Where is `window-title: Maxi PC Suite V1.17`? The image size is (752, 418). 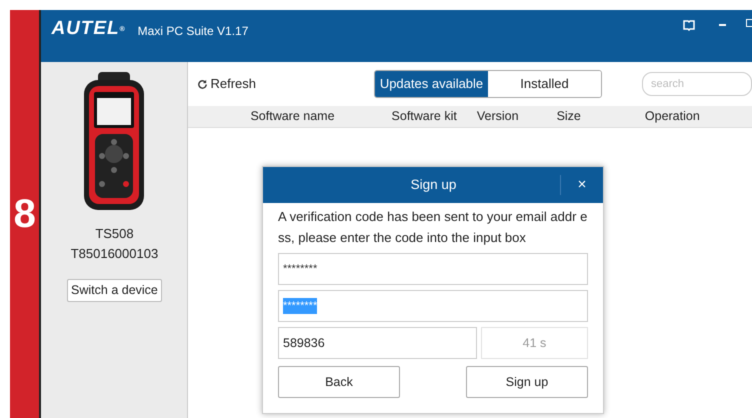
window-title: Maxi PC Suite V1.17 is located at coordinates (193, 31).